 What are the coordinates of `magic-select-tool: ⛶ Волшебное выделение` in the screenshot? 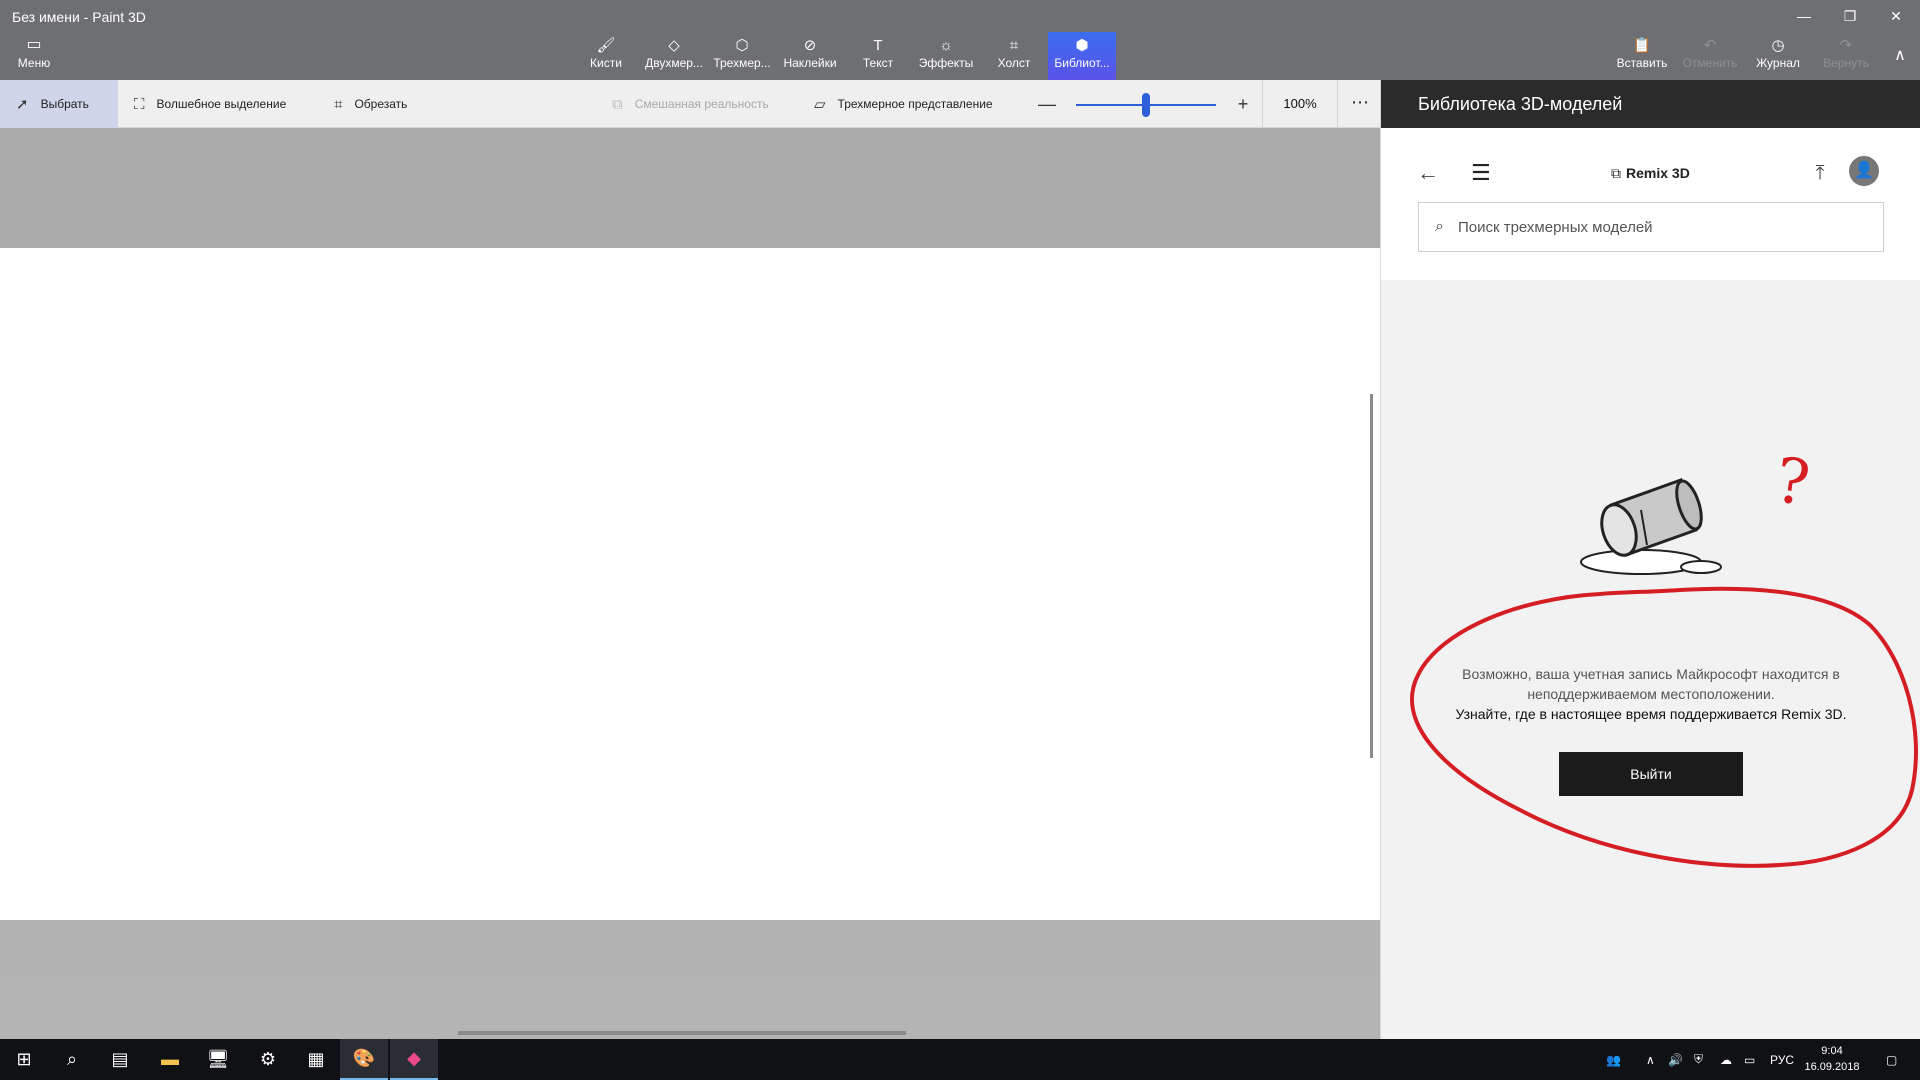 It's located at (210, 104).